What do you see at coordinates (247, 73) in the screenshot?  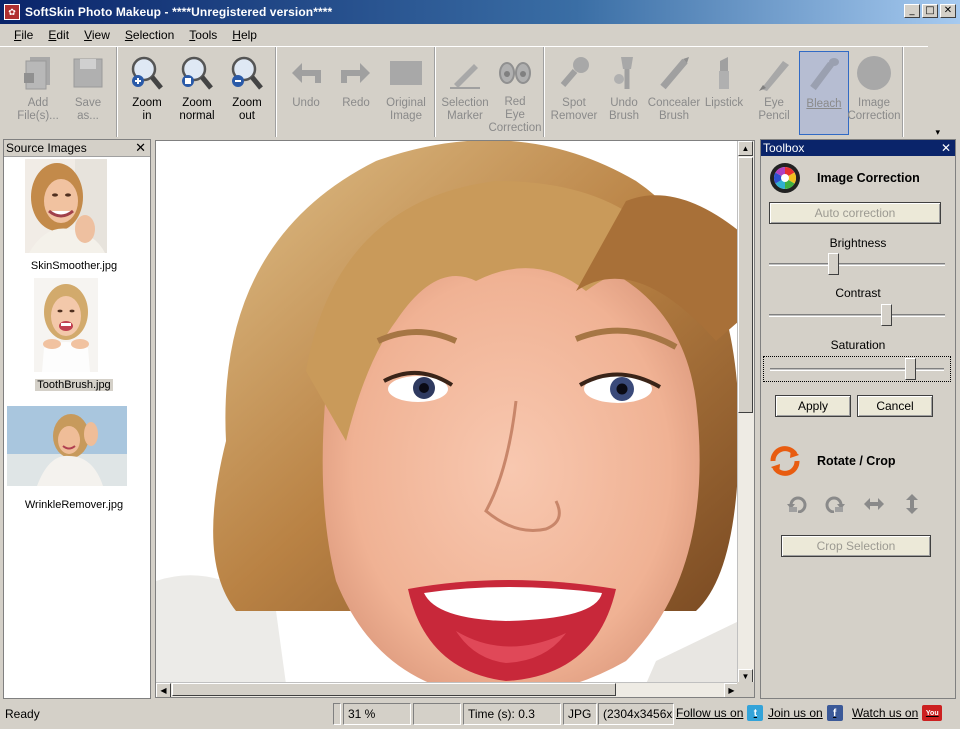 I see `zoom-out-icon` at bounding box center [247, 73].